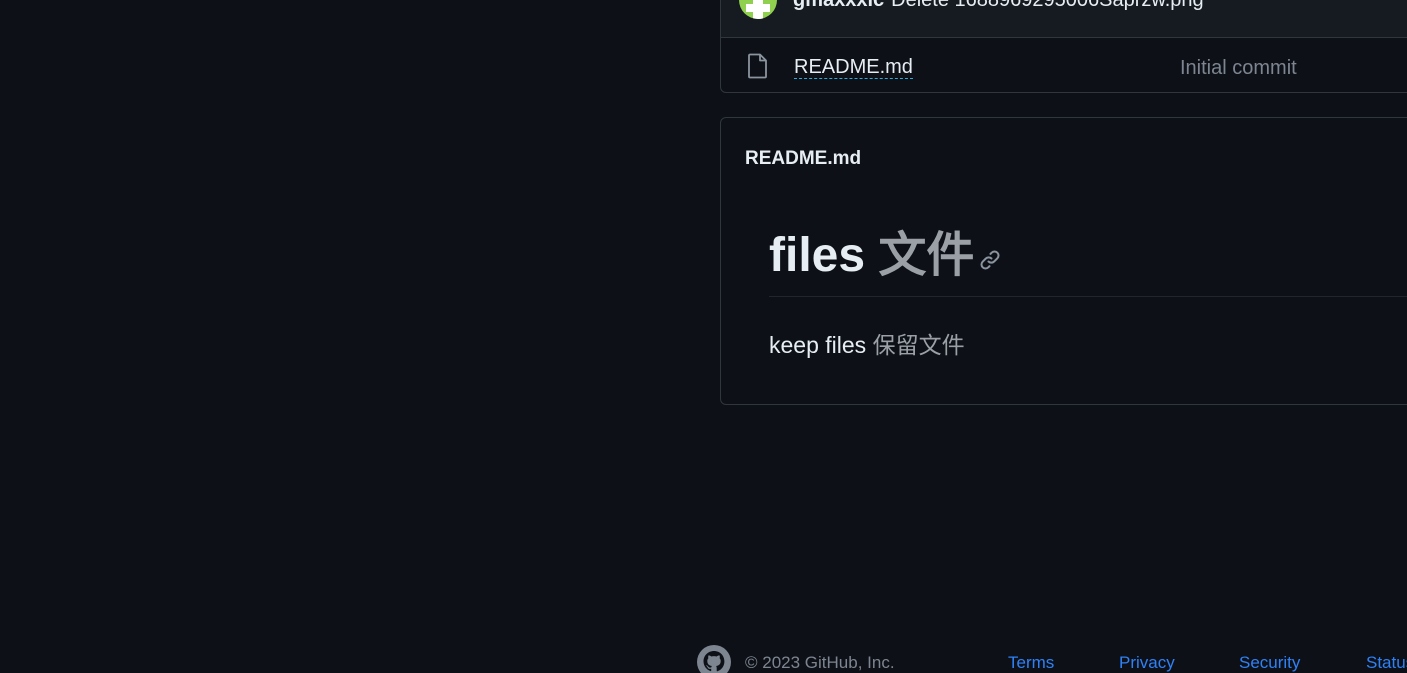  What do you see at coordinates (1064, 65) in the screenshot?
I see `file-row: README.md Initial commit` at bounding box center [1064, 65].